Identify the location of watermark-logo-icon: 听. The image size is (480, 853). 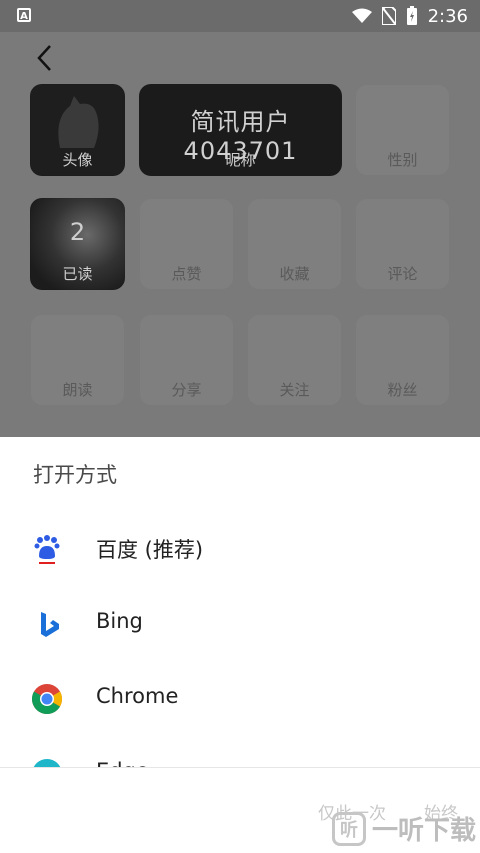
(348, 828).